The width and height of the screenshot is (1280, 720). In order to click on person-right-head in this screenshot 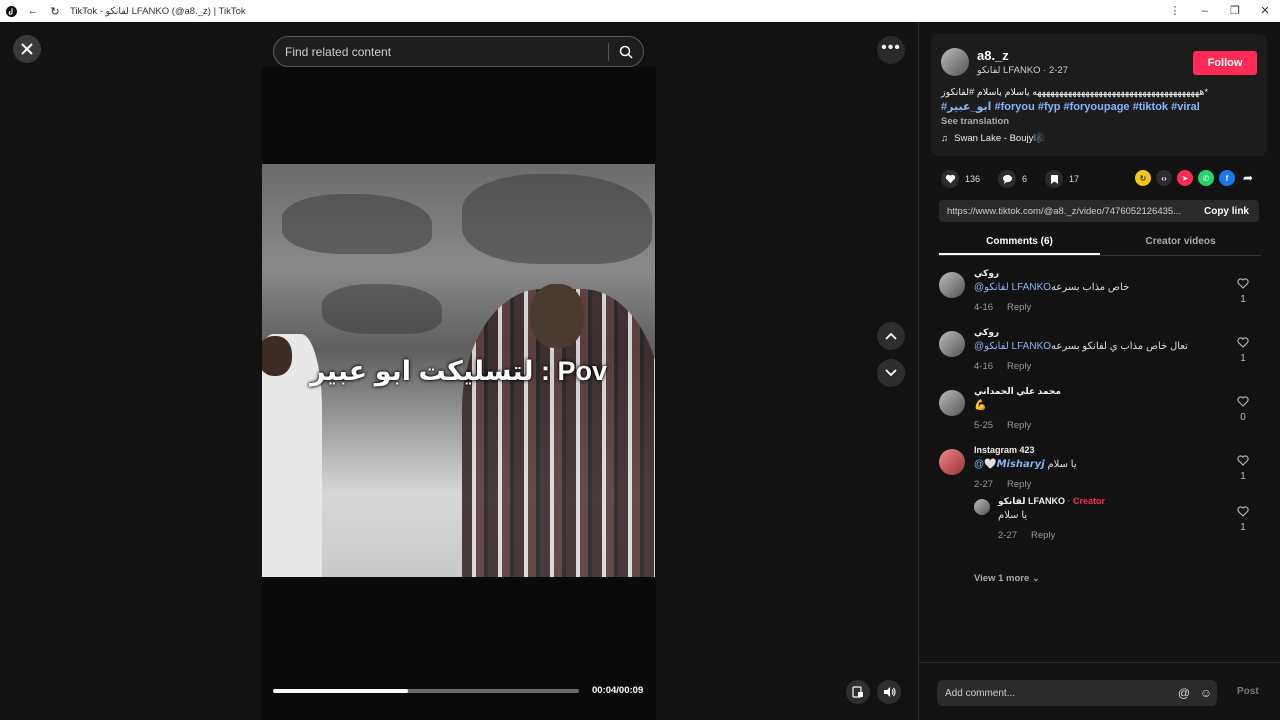, I will do `click(557, 316)`.